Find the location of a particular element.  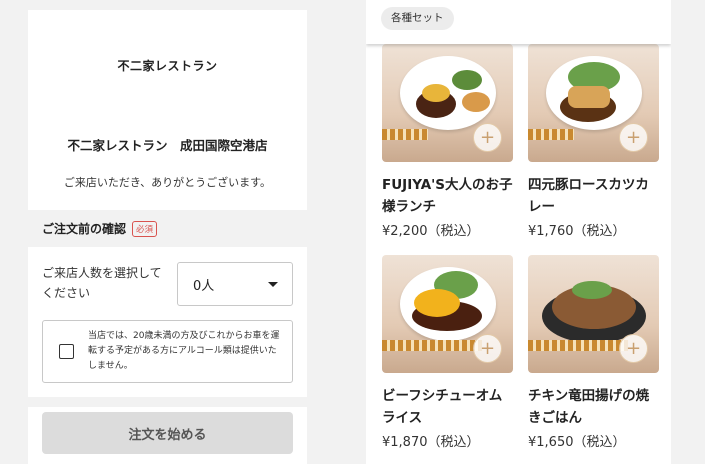

menu-item: + 四元豚ロースカツカレー ¥1,760（税込） is located at coordinates (593, 141).